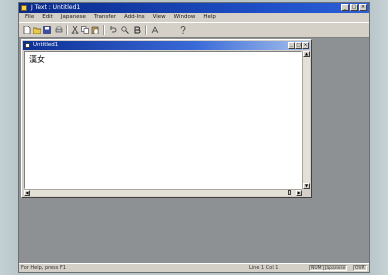  Describe the element at coordinates (363, 7) in the screenshot. I see `app-close-button: ×` at that location.